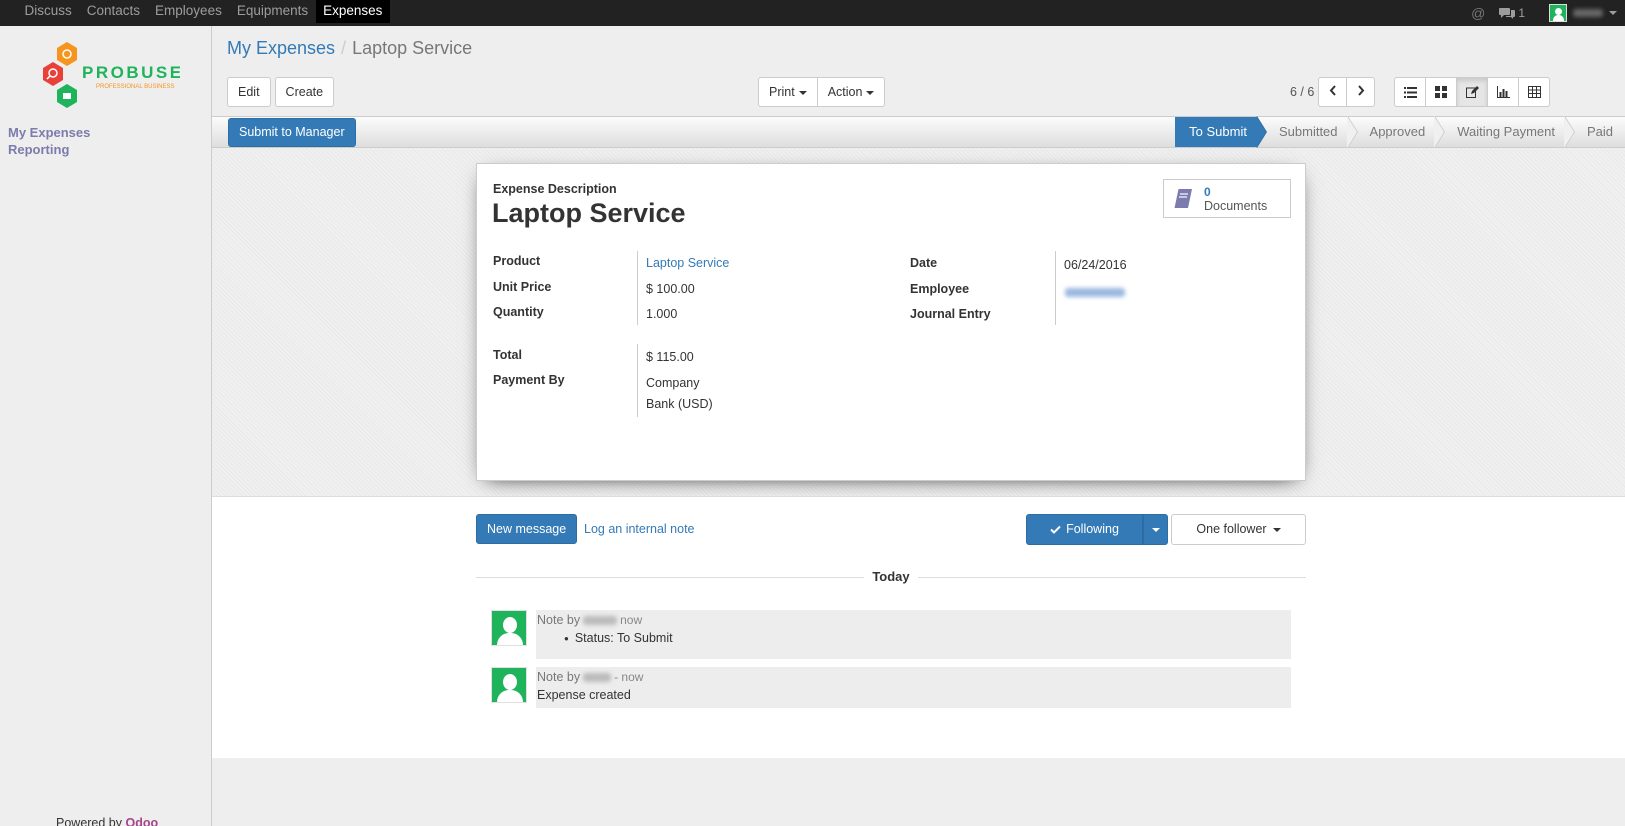  Describe the element at coordinates (1588, 13) in the screenshot. I see `user-name-blurred` at that location.